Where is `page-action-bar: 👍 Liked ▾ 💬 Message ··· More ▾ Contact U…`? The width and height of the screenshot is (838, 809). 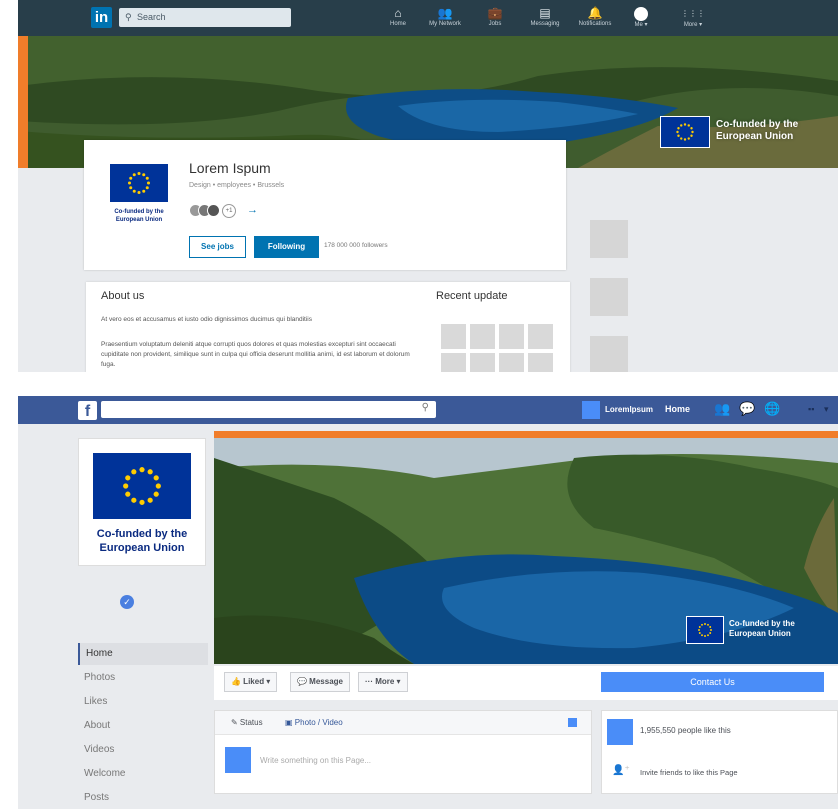
page-action-bar: 👍 Liked ▾ 💬 Message ··· More ▾ Contact U… is located at coordinates (526, 683).